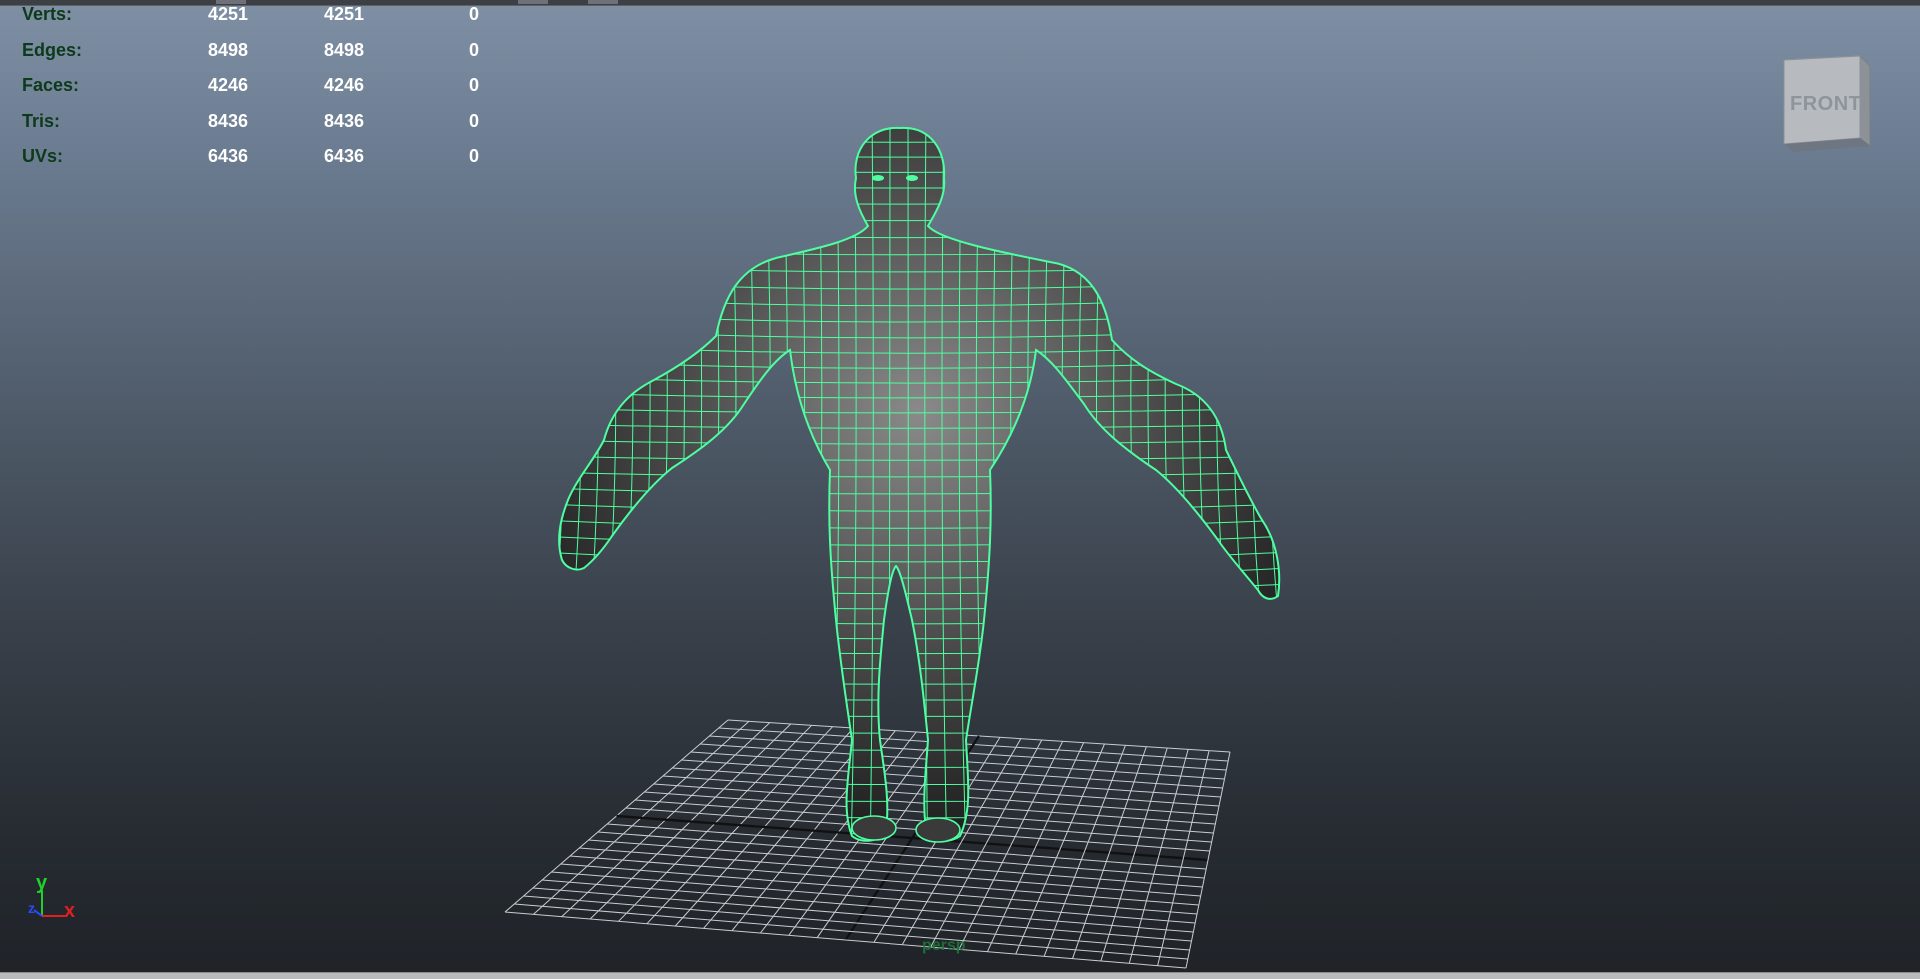 The width and height of the screenshot is (1920, 979). I want to click on camera-name-label: persp, so click(944, 945).